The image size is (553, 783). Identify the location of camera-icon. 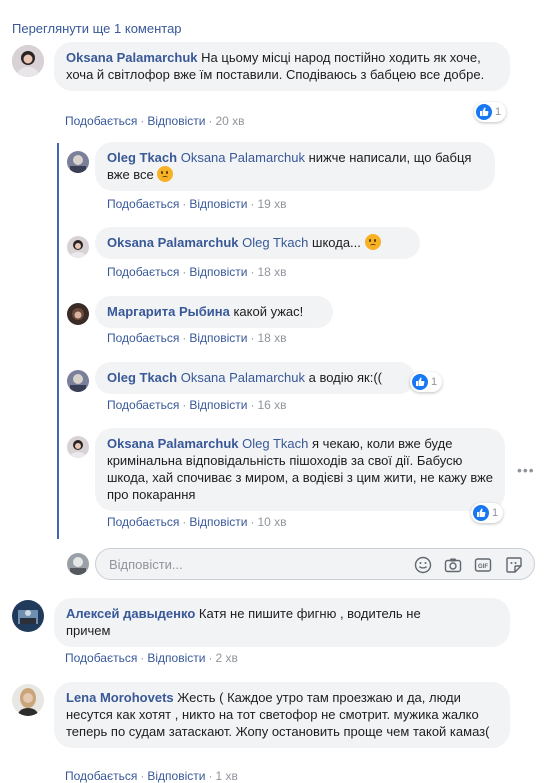
(453, 565).